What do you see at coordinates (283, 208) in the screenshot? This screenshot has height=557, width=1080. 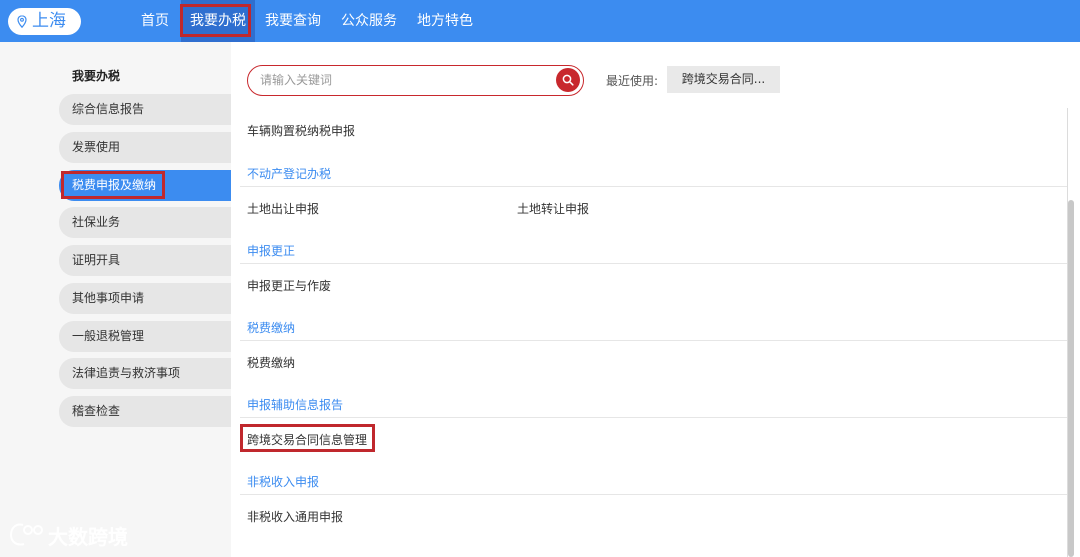 I see `item-land-grant: 土地出让申报` at bounding box center [283, 208].